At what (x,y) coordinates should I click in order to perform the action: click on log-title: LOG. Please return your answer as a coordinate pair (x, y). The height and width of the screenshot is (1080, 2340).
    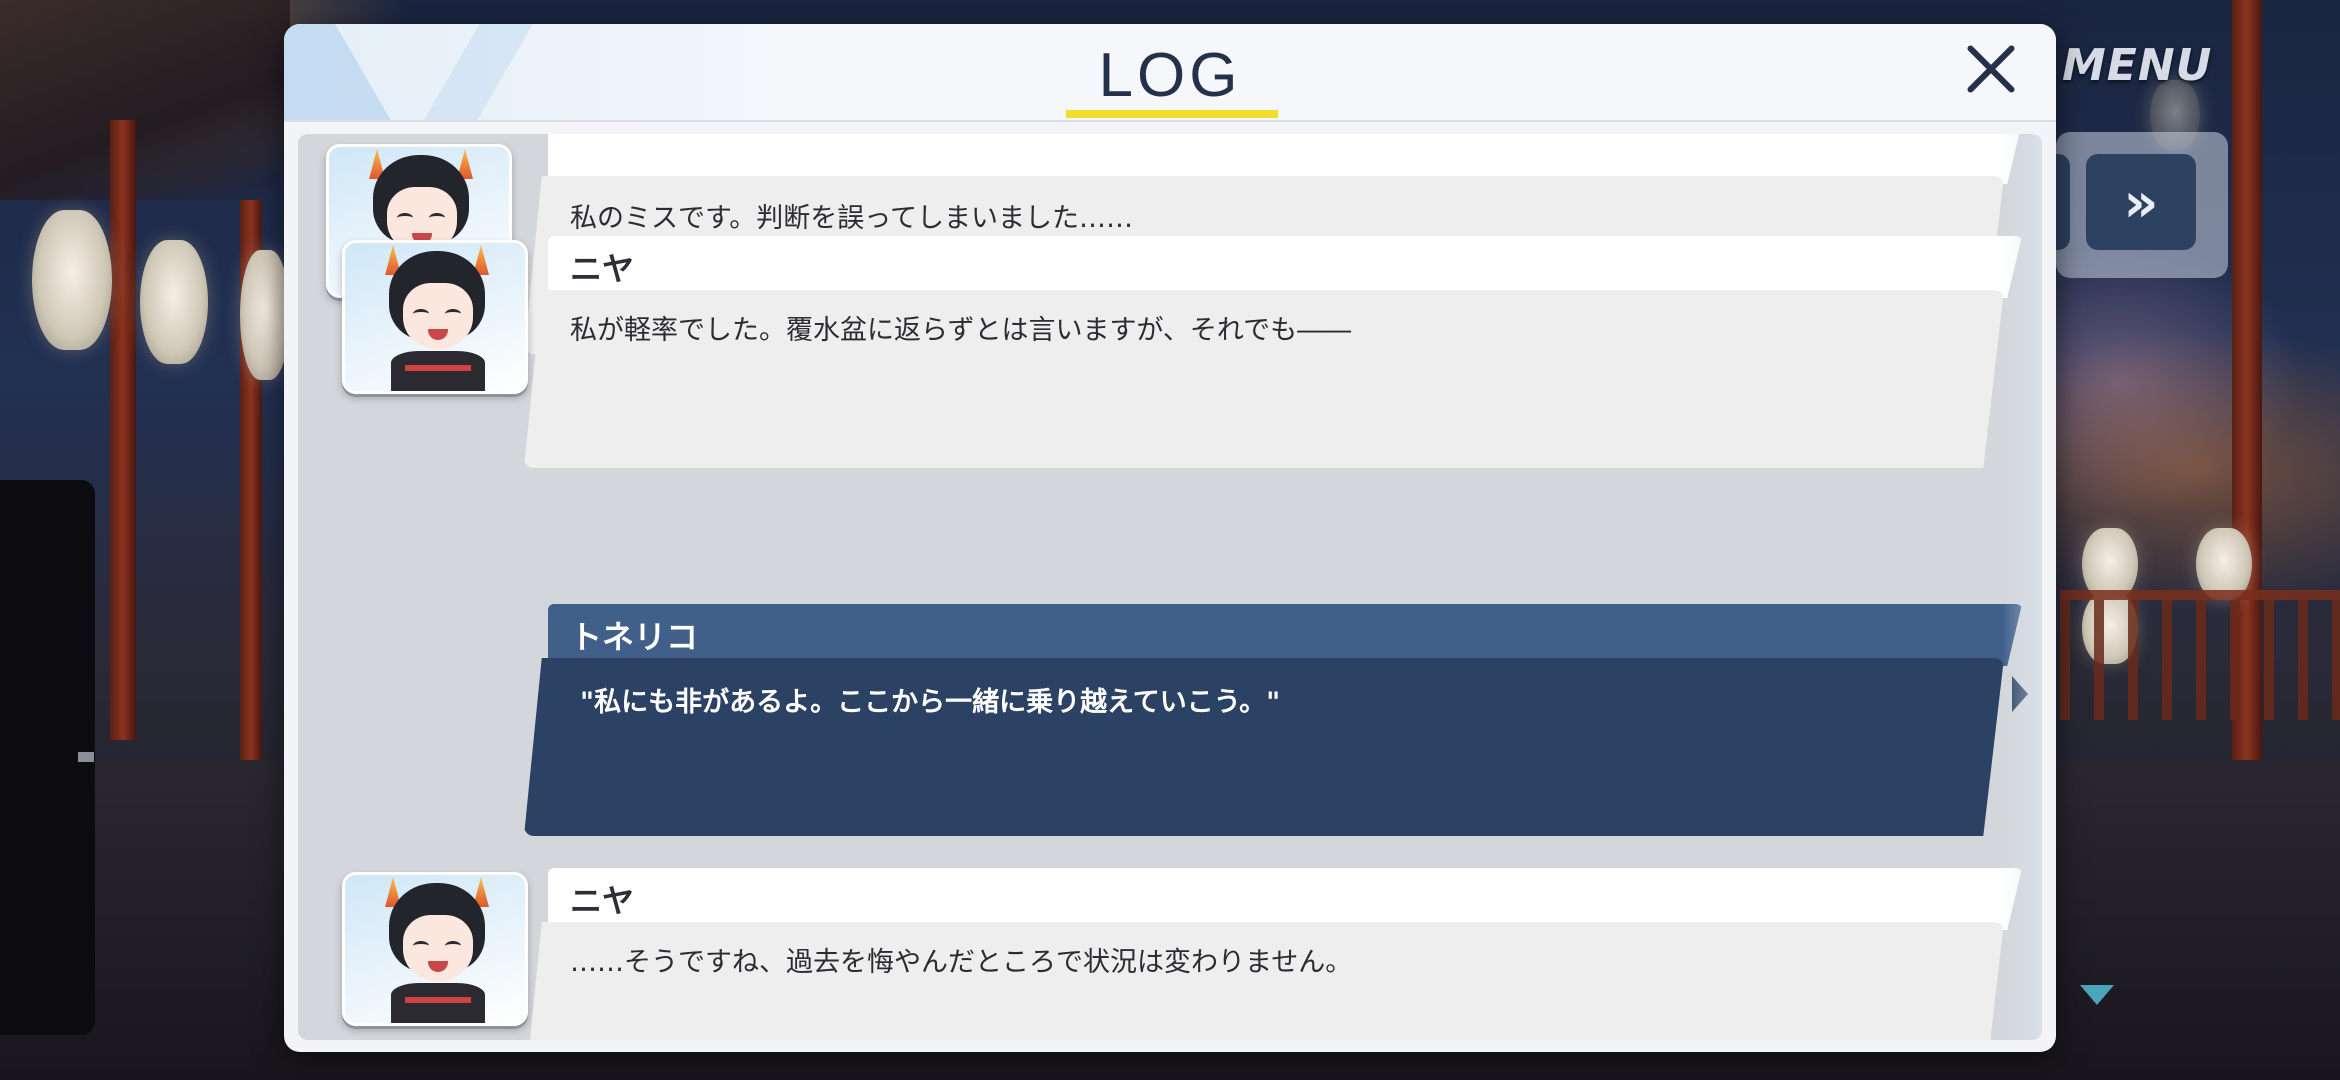
    Looking at the image, I should click on (1170, 75).